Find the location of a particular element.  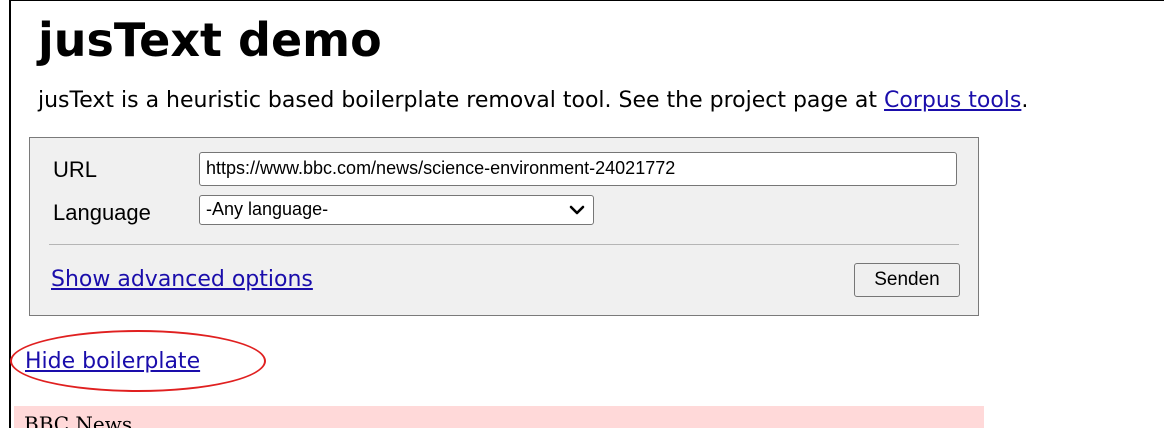

form-divider is located at coordinates (504, 244).